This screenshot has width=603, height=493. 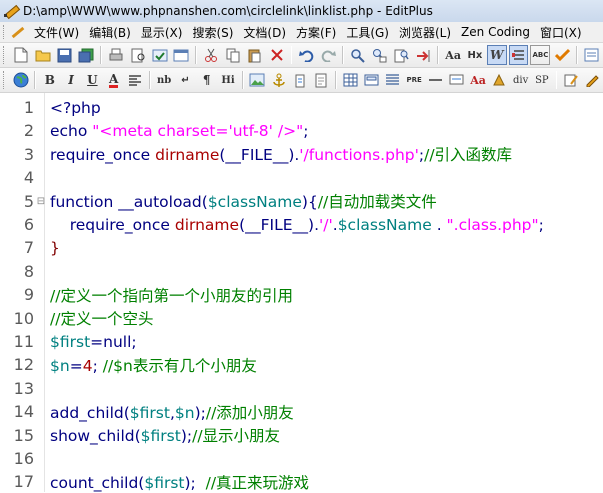 I want to click on pre-button: PRE, so click(x=414, y=80).